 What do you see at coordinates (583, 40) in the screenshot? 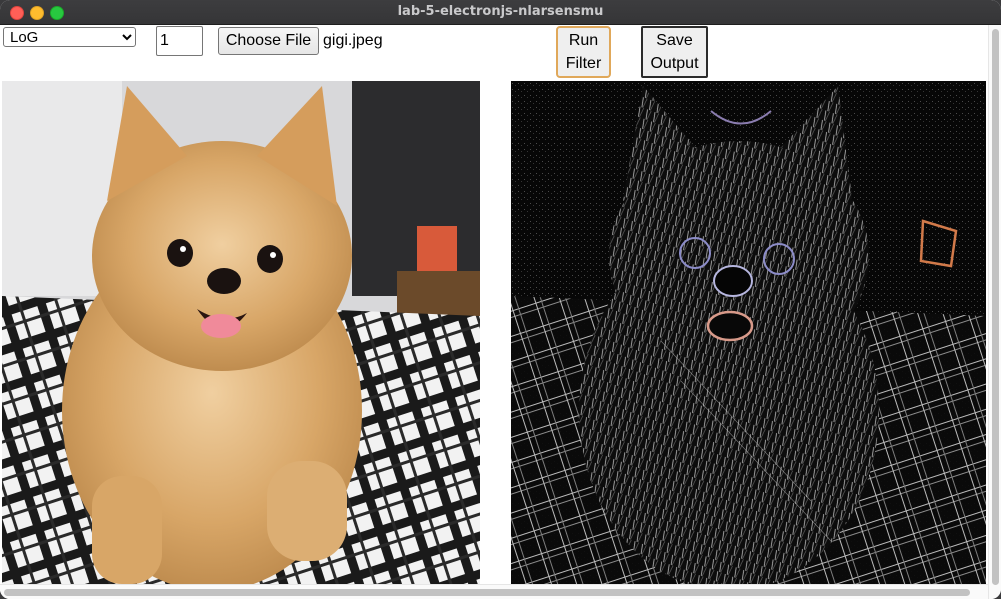
I see `run-label-line1: Run` at bounding box center [583, 40].